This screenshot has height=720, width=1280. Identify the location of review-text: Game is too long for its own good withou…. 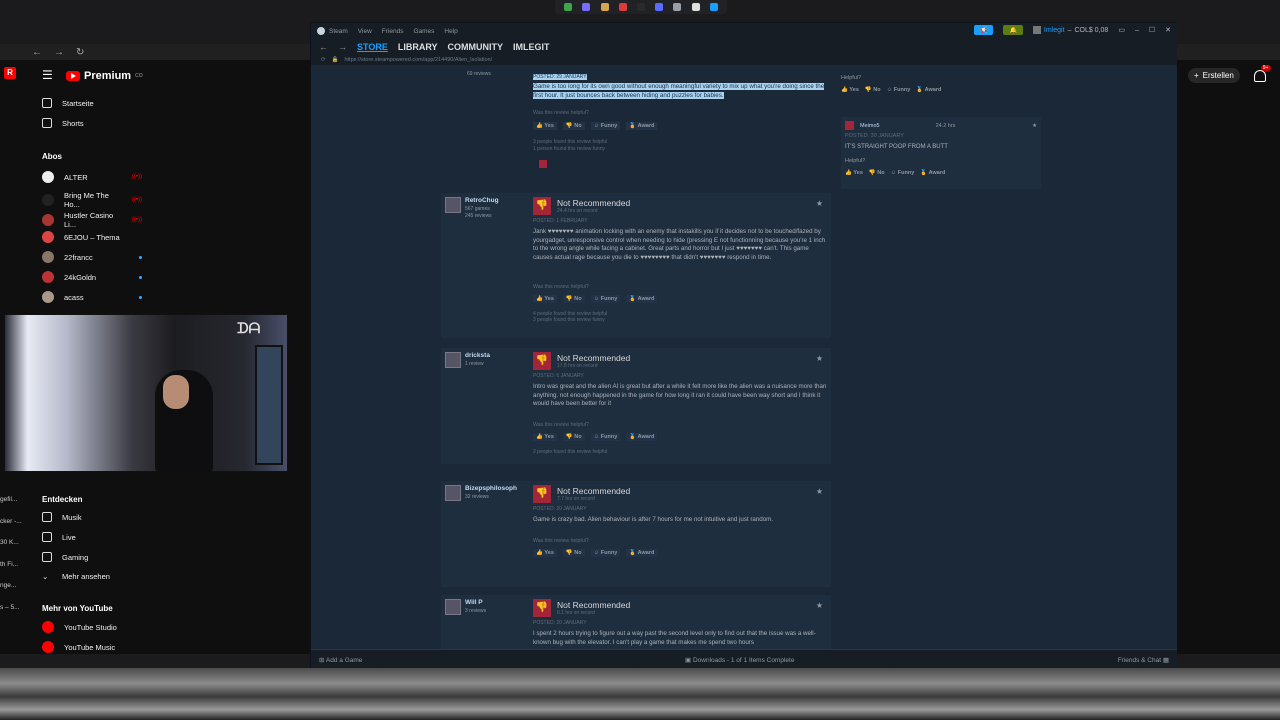
(681, 91).